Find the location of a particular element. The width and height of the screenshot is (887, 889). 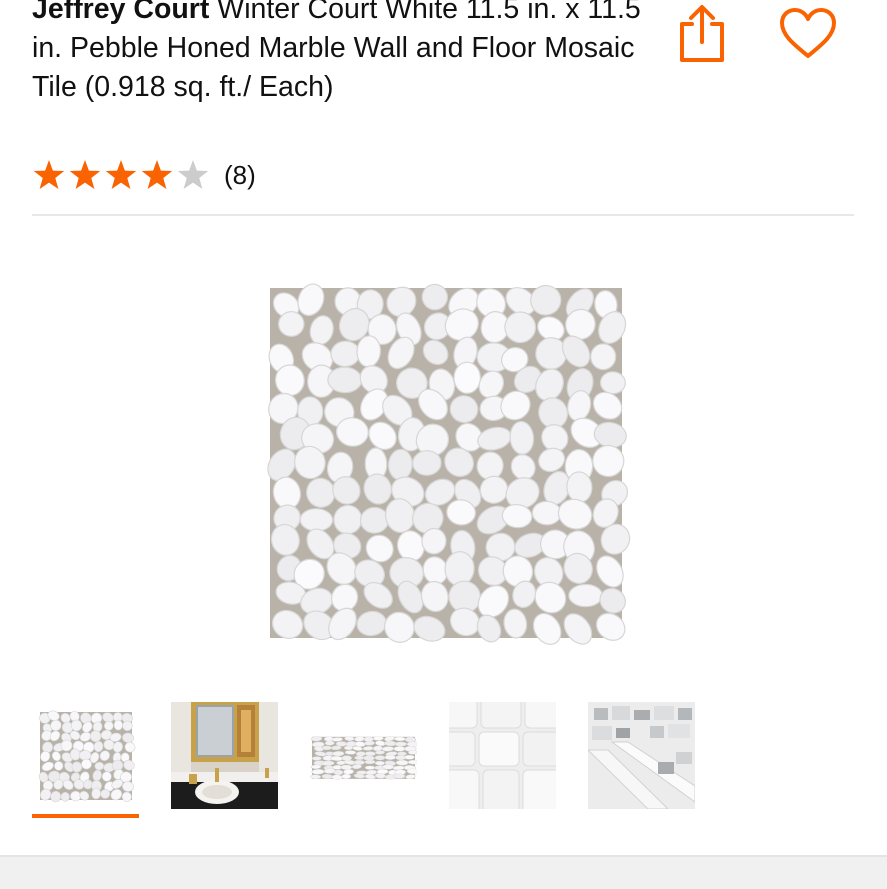

star-rating is located at coordinates (122, 175).